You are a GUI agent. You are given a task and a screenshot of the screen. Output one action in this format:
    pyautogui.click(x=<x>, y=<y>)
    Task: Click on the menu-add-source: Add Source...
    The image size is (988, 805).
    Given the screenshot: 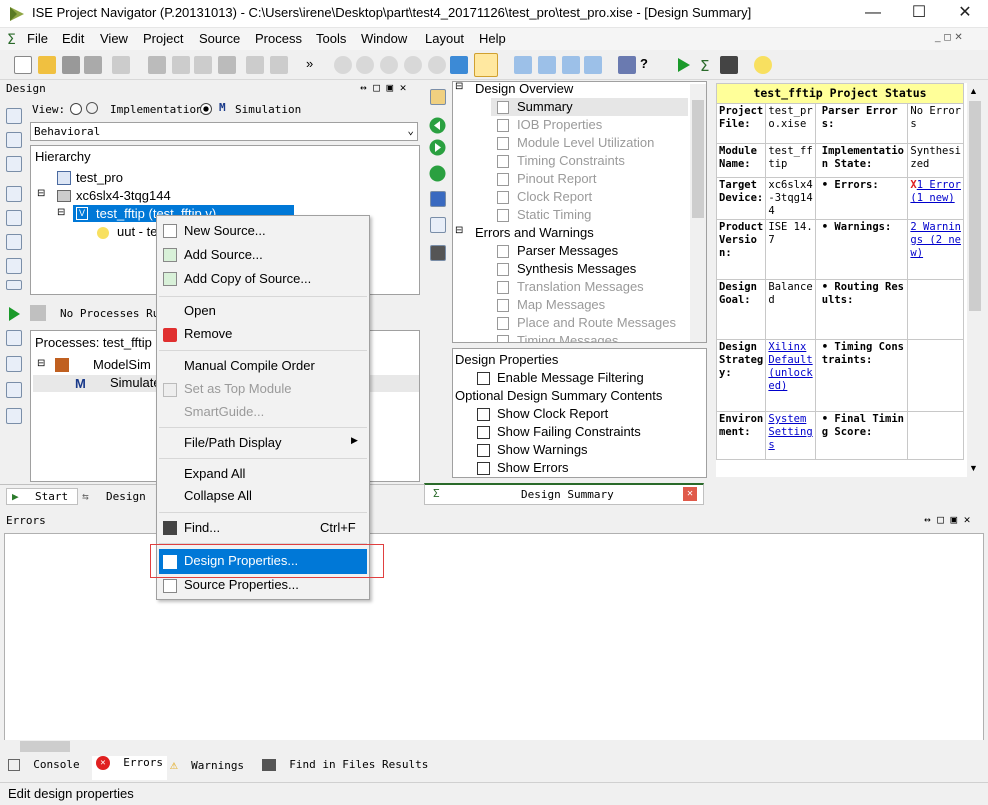 What is the action you would take?
    pyautogui.click(x=223, y=254)
    